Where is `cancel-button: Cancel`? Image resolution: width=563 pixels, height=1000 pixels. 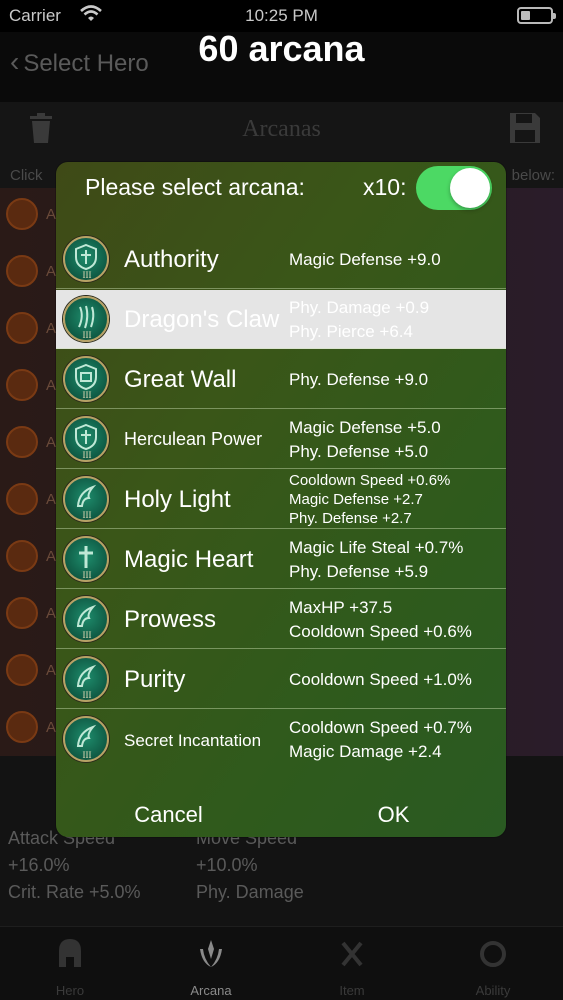 cancel-button: Cancel is located at coordinates (168, 814).